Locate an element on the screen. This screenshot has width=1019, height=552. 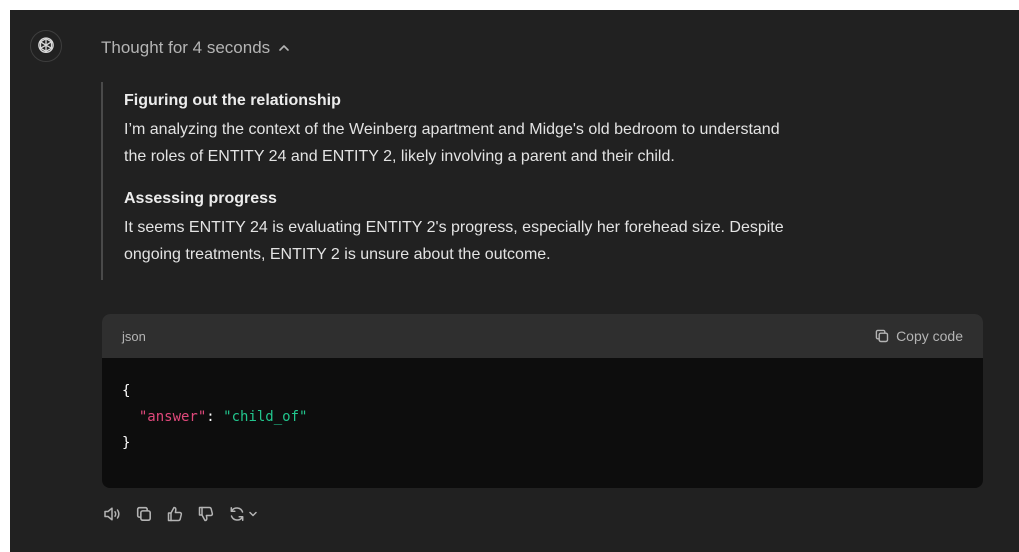
copy-code-label: Copy code is located at coordinates (929, 336).